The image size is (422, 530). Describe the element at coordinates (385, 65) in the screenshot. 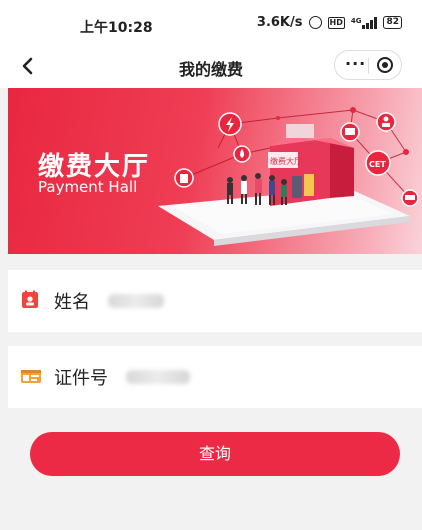

I see `close-record-icon` at that location.